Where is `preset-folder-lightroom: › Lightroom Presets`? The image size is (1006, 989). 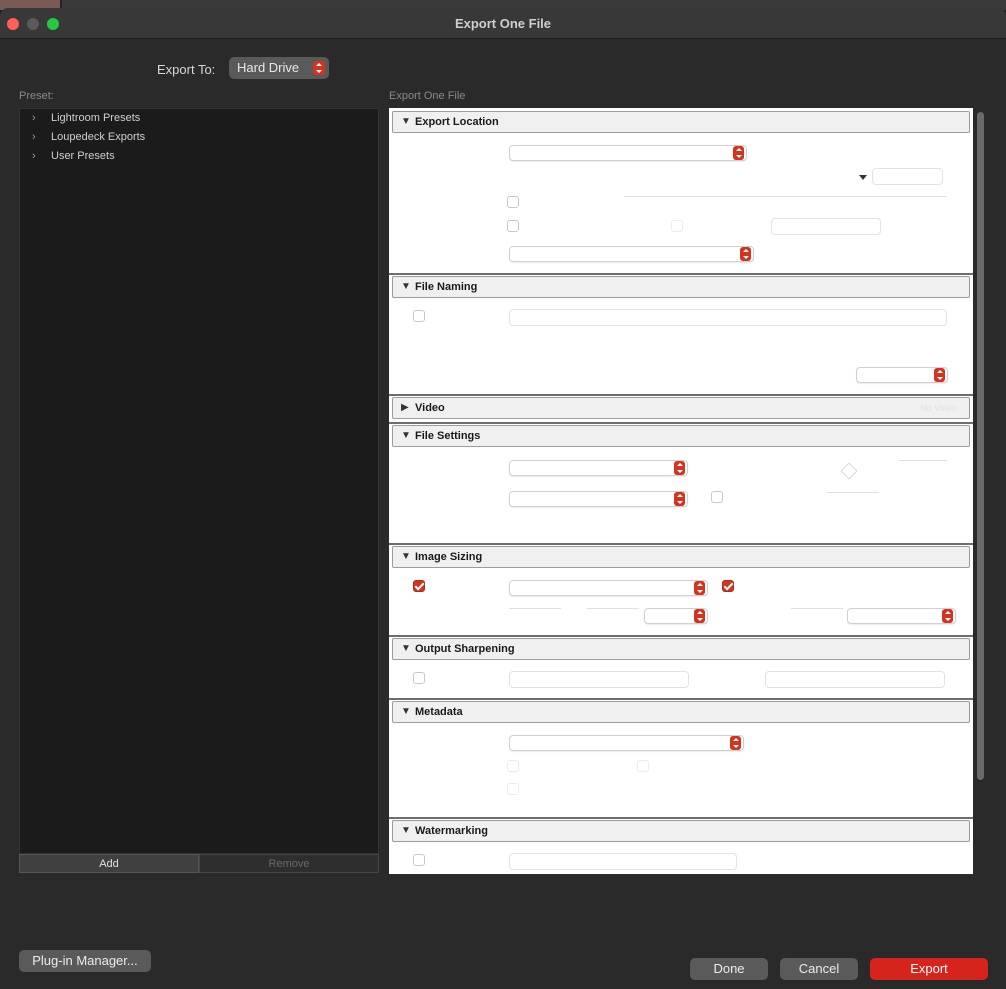
preset-folder-lightroom: › Lightroom Presets is located at coordinates (199, 118).